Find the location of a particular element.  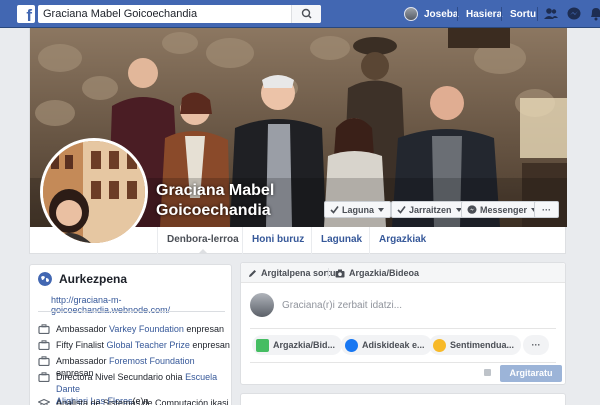

friend-button-label: Laguna is located at coordinates (358, 209).